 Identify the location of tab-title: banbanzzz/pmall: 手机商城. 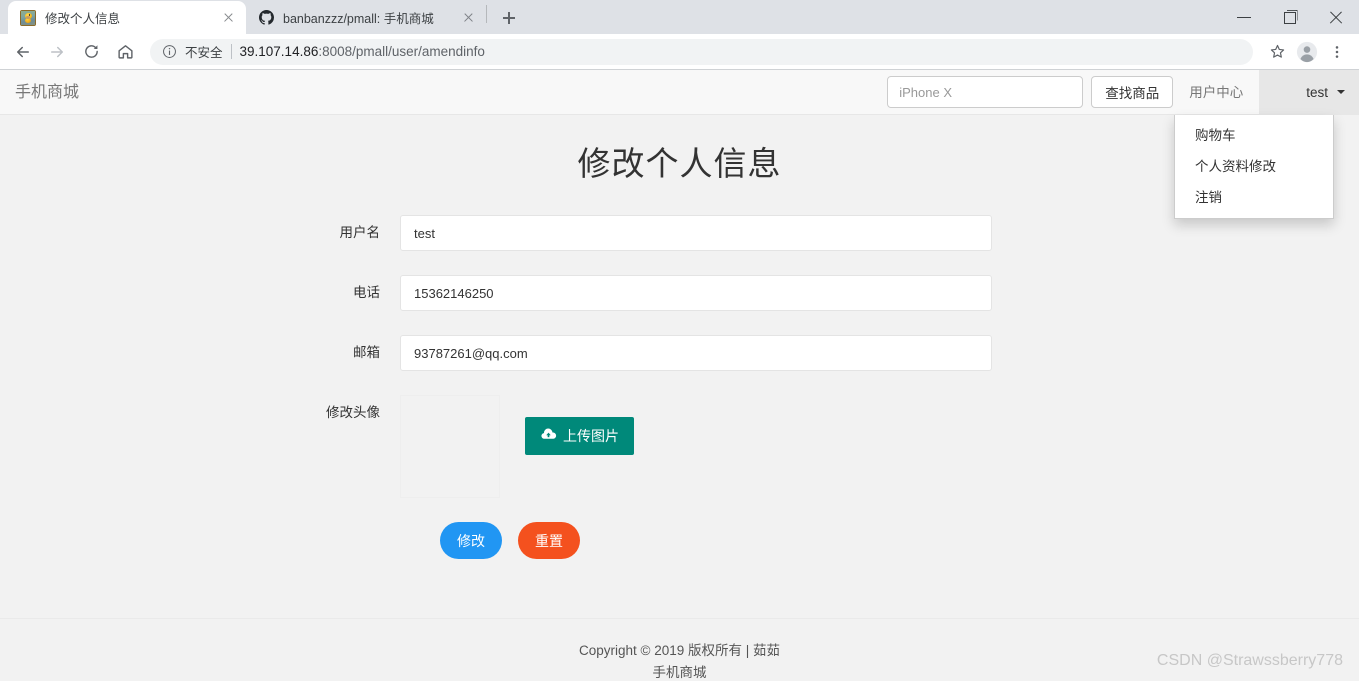
(358, 19).